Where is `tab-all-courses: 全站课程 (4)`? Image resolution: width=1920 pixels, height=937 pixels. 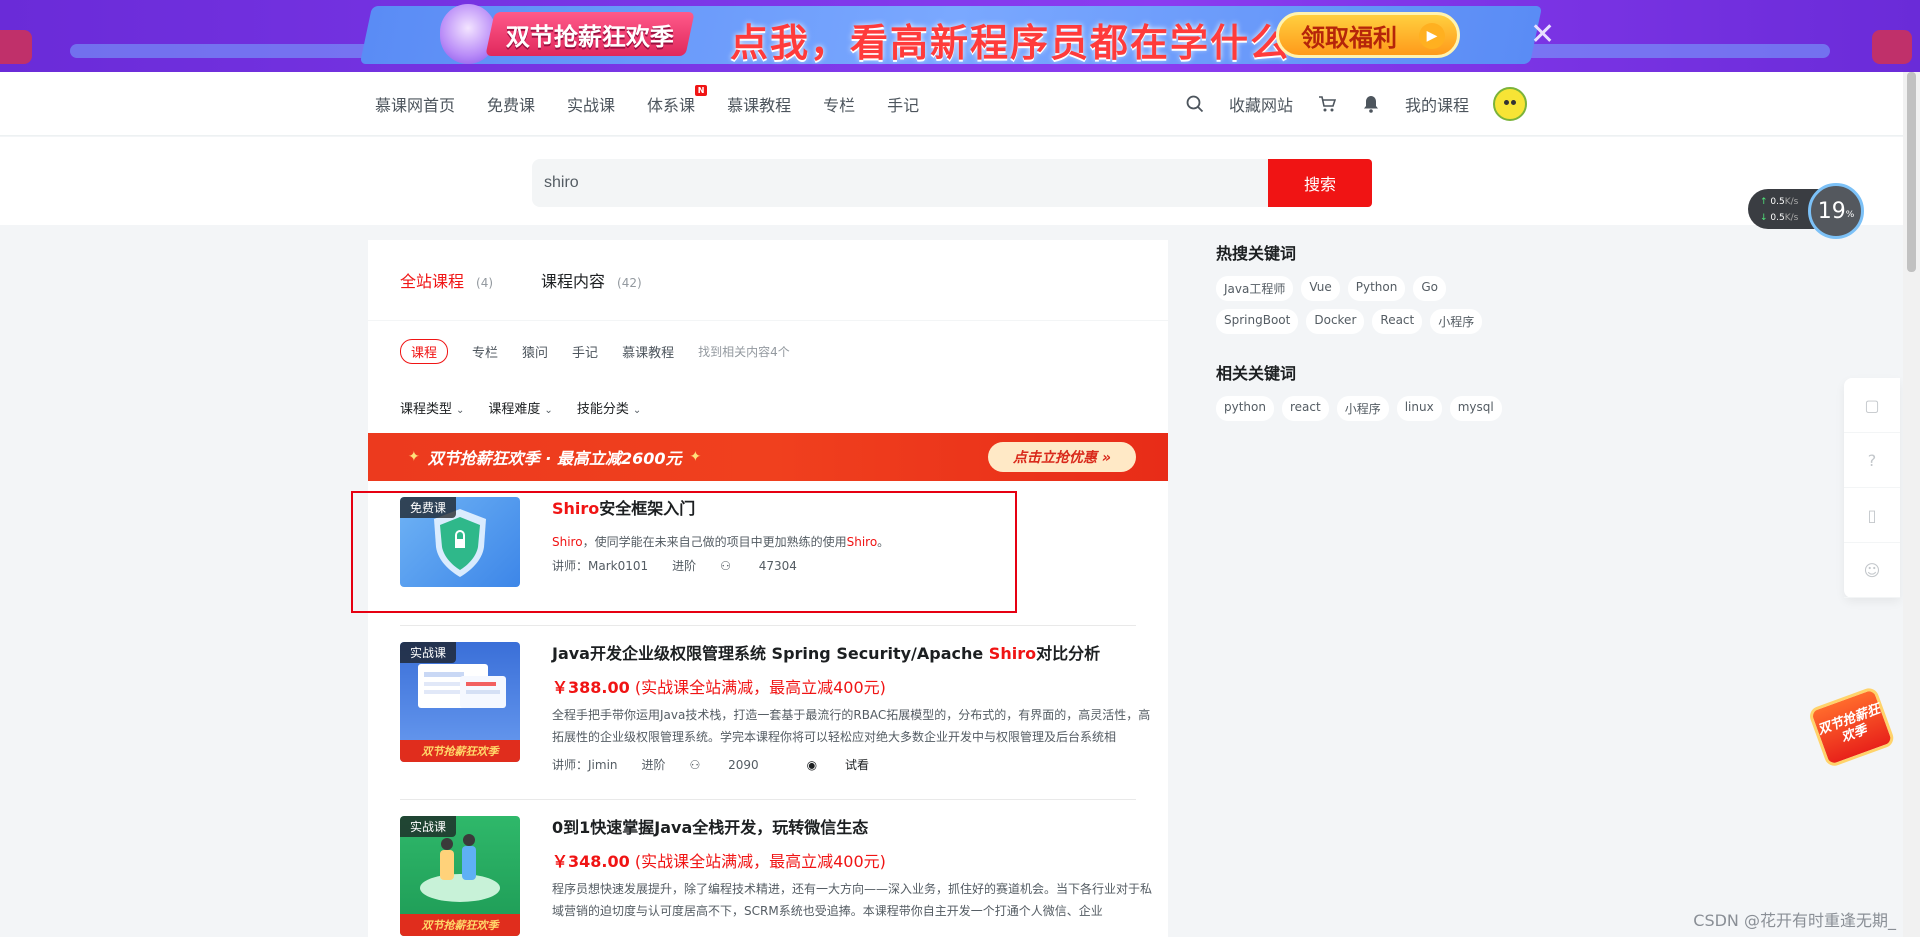 tab-all-courses: 全站课程 (4) is located at coordinates (446, 280).